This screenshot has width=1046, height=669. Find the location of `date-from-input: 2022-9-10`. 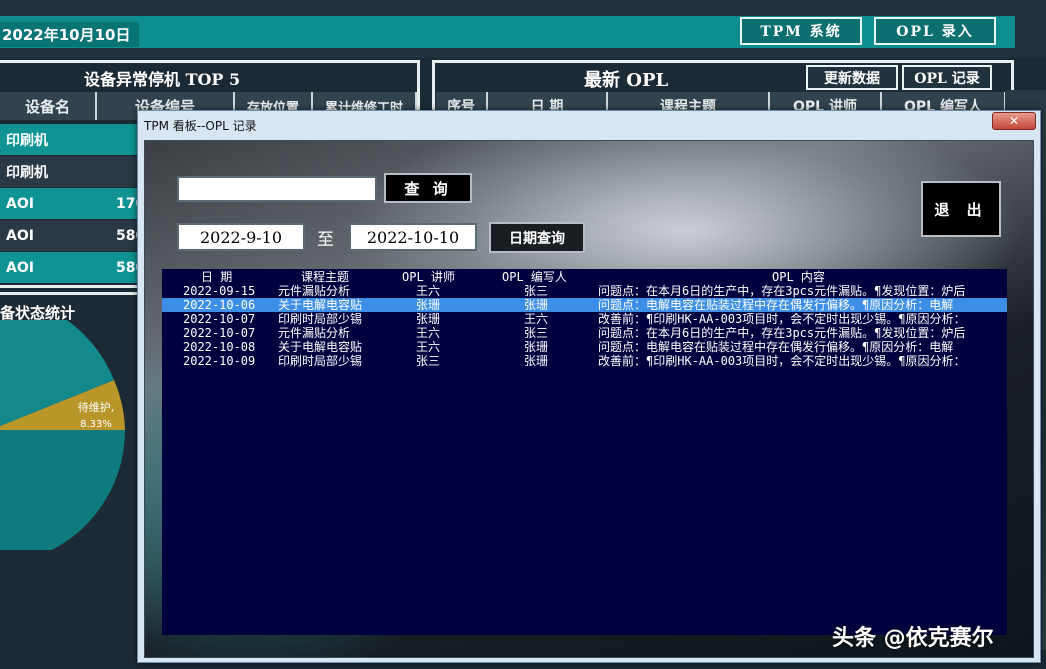

date-from-input: 2022-9-10 is located at coordinates (241, 237).